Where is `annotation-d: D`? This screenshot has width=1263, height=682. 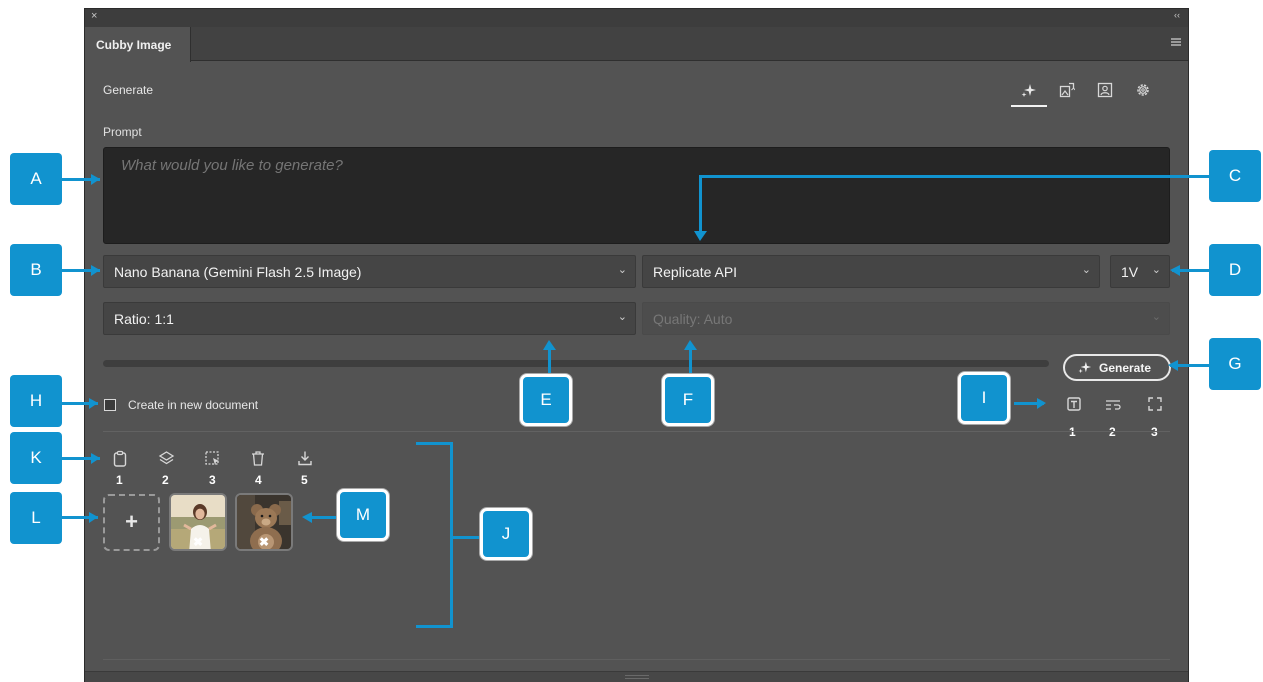
annotation-d: D is located at coordinates (1235, 270).